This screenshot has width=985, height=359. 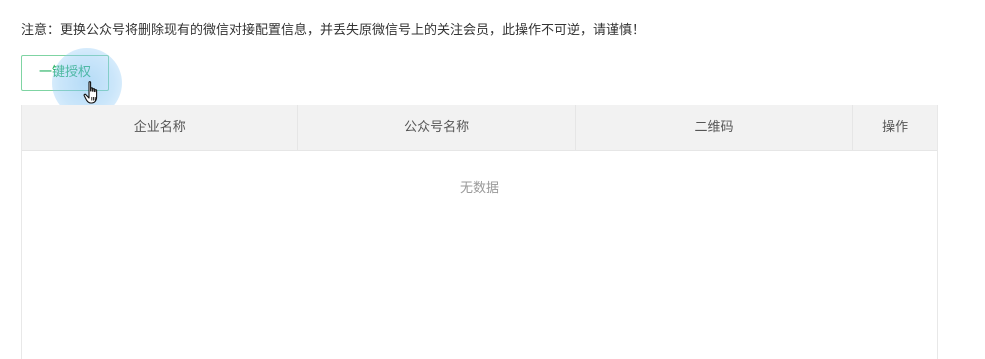 What do you see at coordinates (65, 73) in the screenshot?
I see `one-click-authorize-button: 一键授权` at bounding box center [65, 73].